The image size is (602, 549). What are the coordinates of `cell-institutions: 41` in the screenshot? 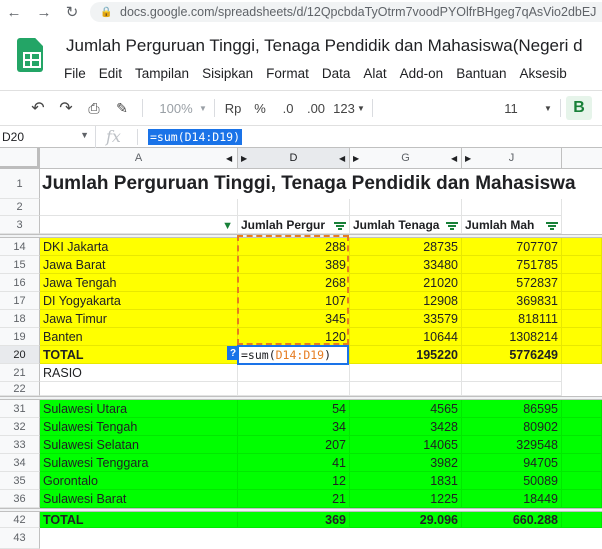 It's located at (294, 463).